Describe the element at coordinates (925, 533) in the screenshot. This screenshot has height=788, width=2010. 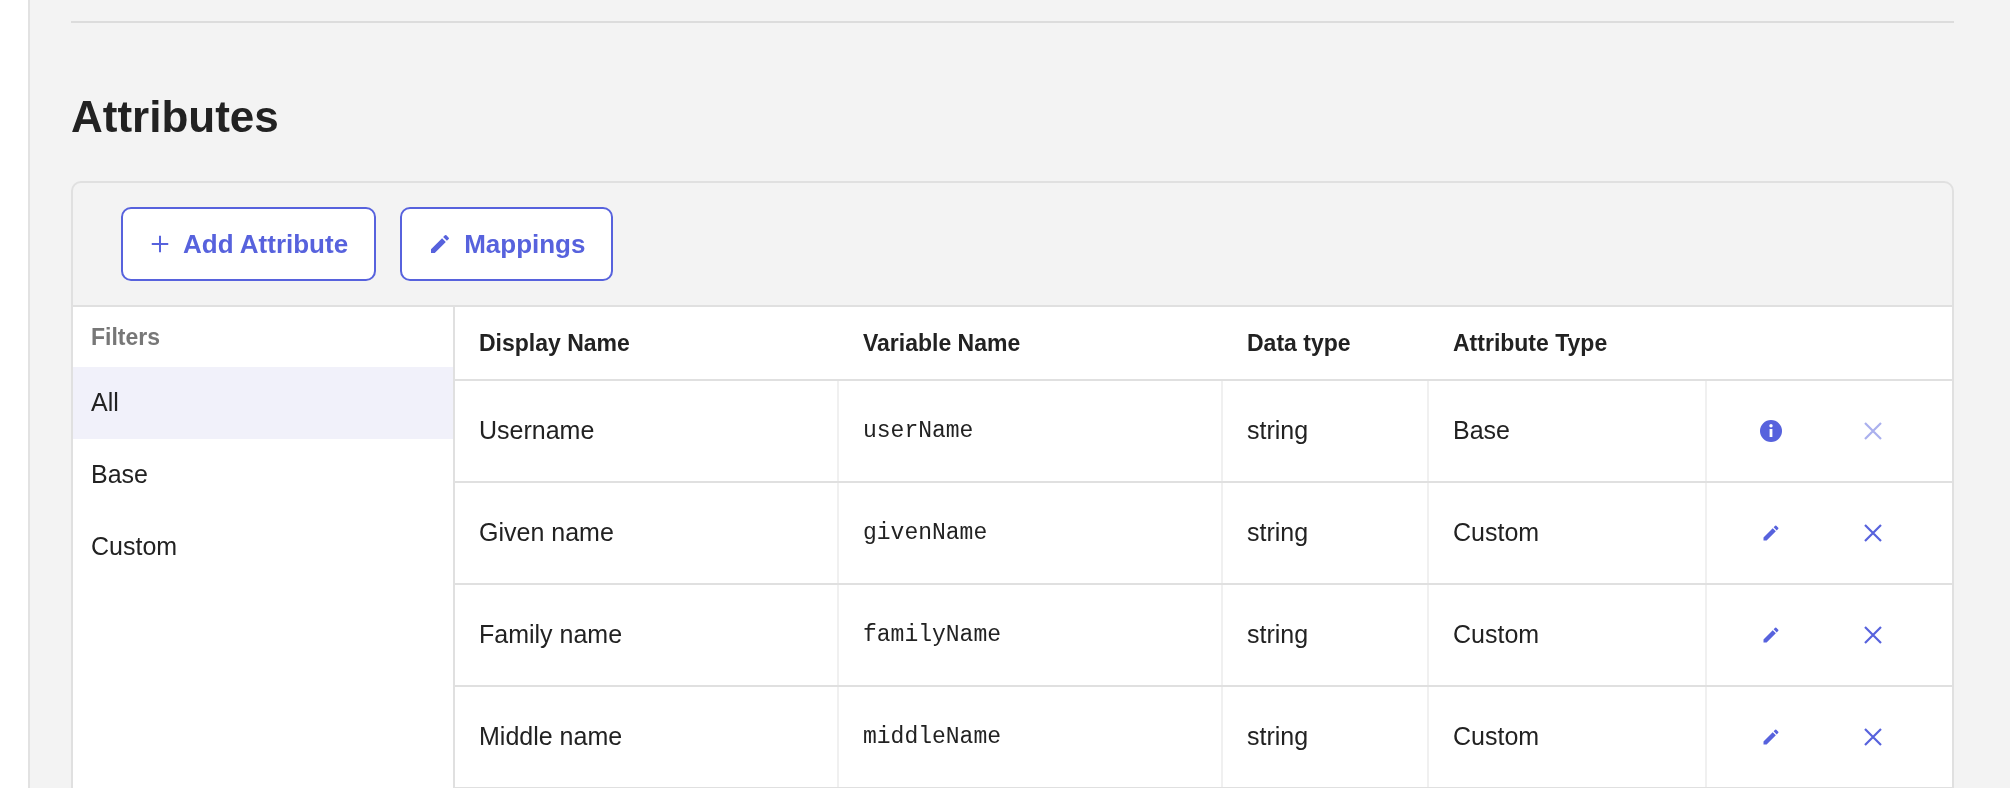
I see `table-cell-text: givenName` at that location.